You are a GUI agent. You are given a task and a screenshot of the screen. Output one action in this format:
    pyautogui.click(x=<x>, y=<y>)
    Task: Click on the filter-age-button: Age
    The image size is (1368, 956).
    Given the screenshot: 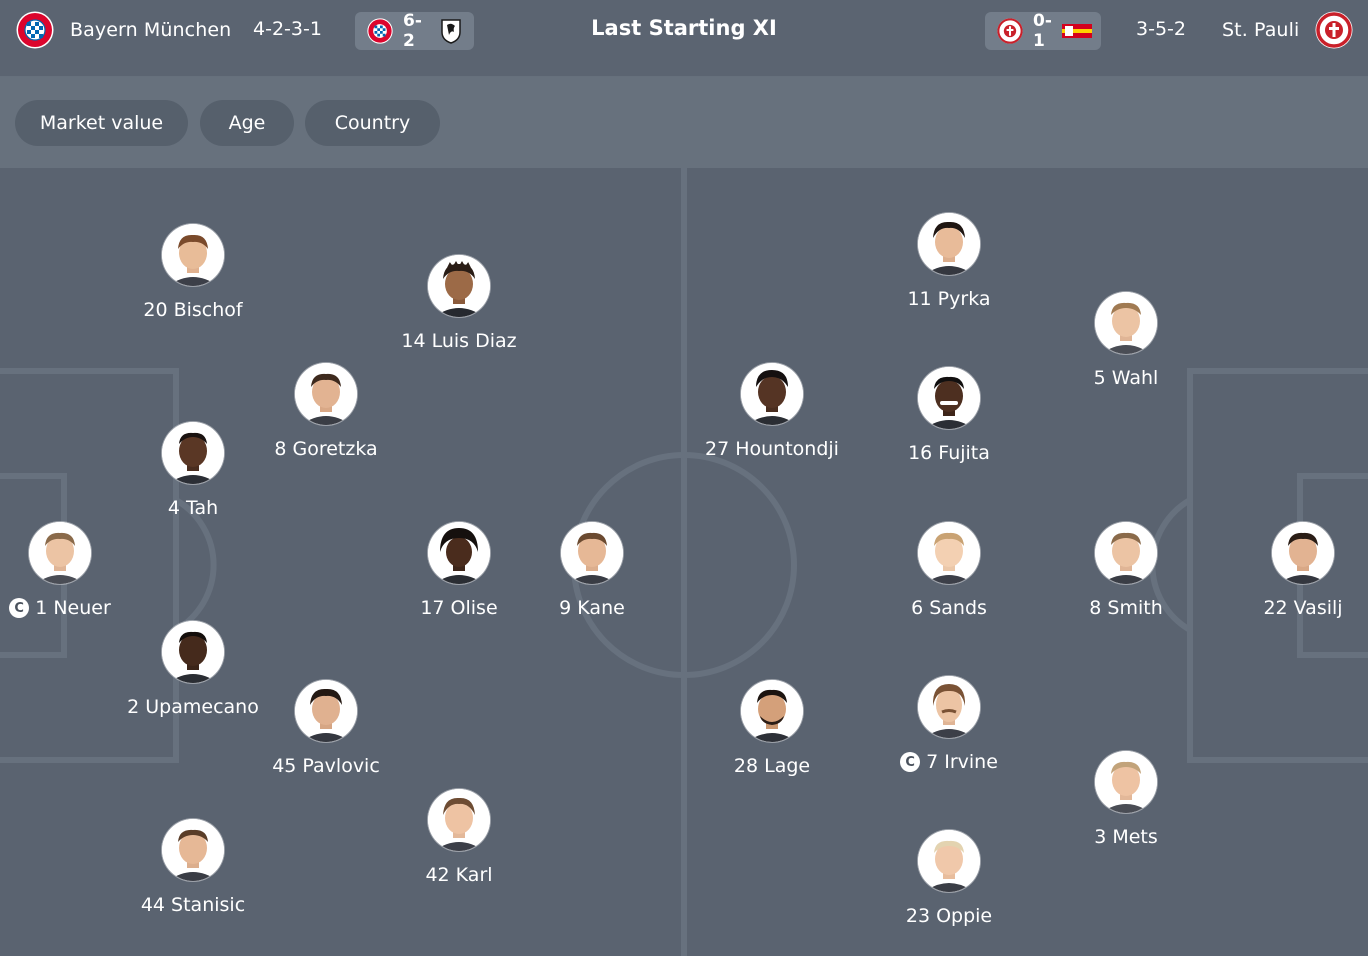 What is the action you would take?
    pyautogui.click(x=247, y=123)
    